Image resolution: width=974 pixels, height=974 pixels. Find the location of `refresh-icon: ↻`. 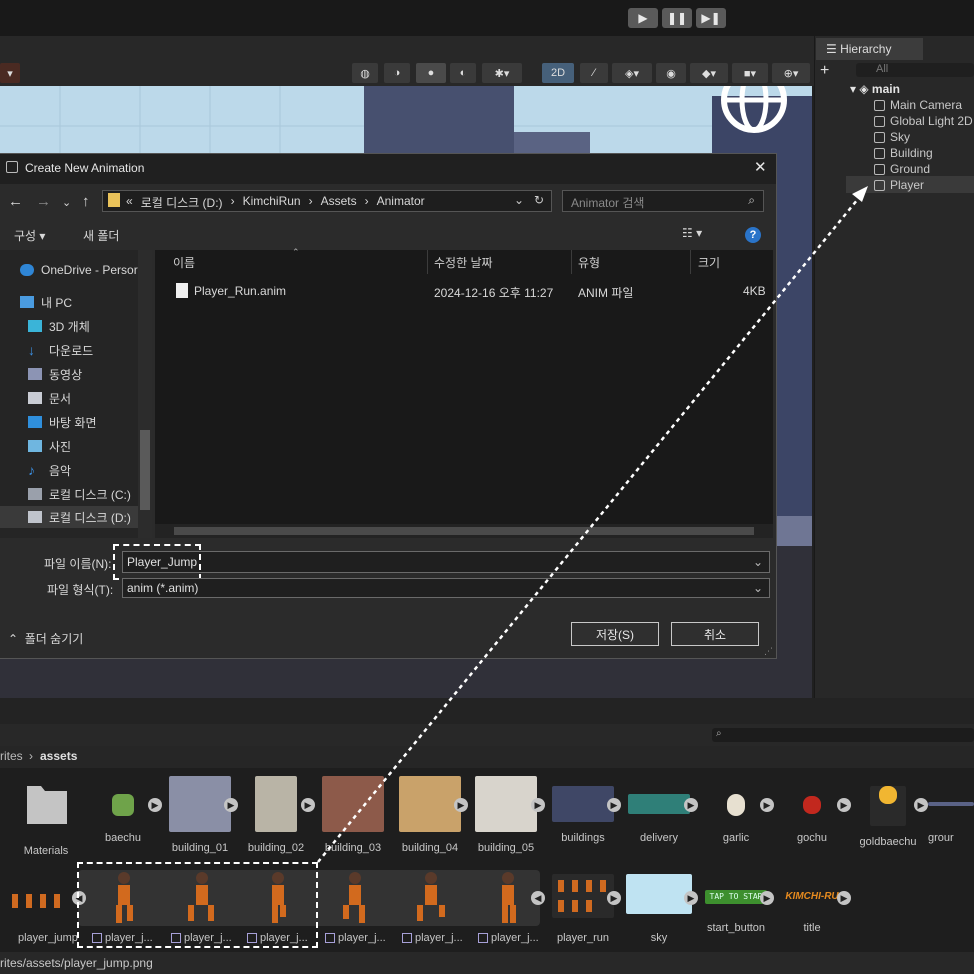

refresh-icon: ↻ is located at coordinates (539, 200).